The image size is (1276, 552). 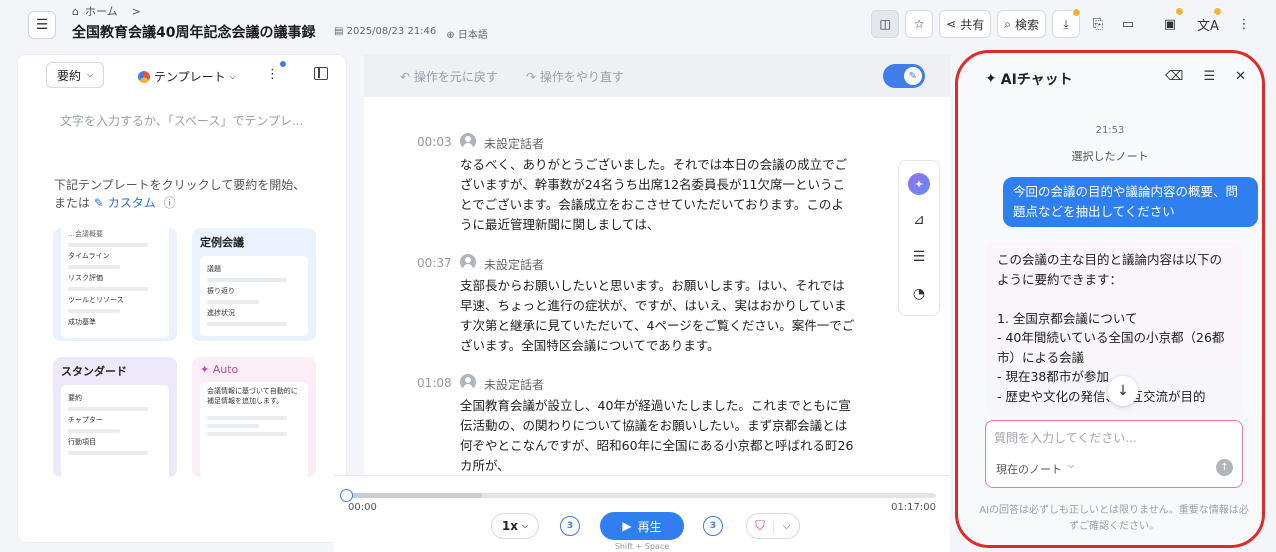 I want to click on more-vertical-icon: ⋮, so click(x=1244, y=24).